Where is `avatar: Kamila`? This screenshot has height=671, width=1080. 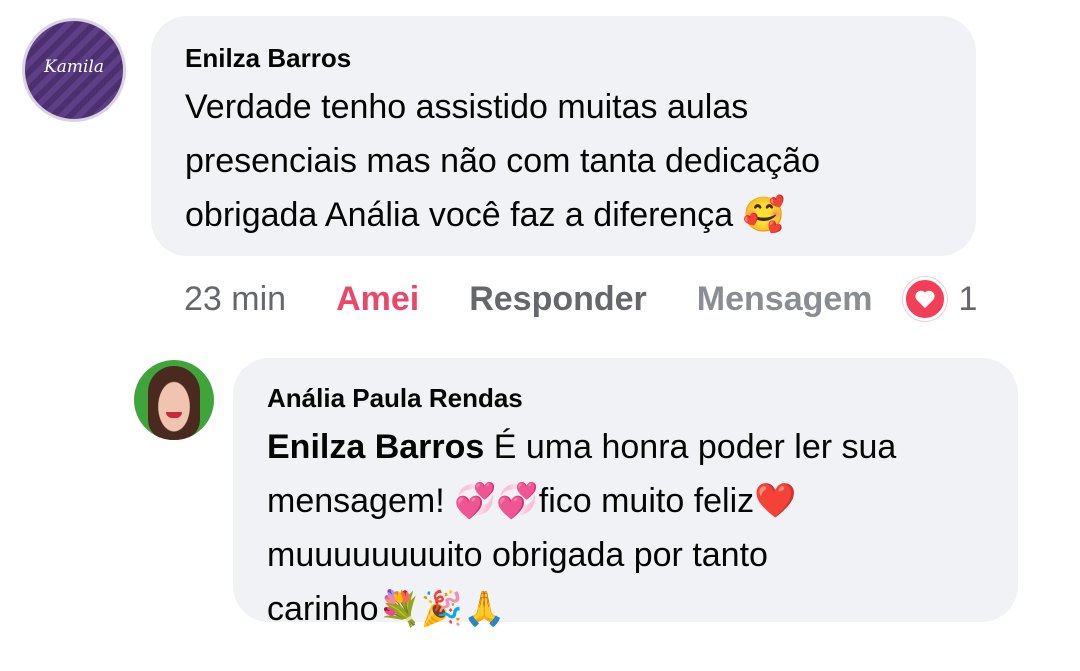
avatar: Kamila is located at coordinates (74, 70).